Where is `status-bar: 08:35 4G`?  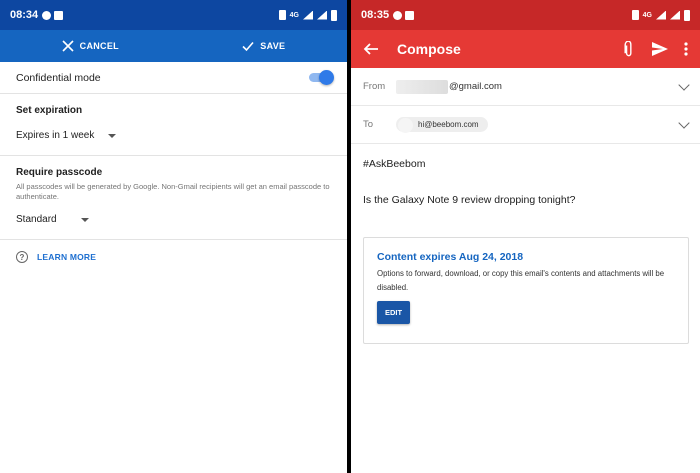
status-bar: 08:35 4G is located at coordinates (525, 15).